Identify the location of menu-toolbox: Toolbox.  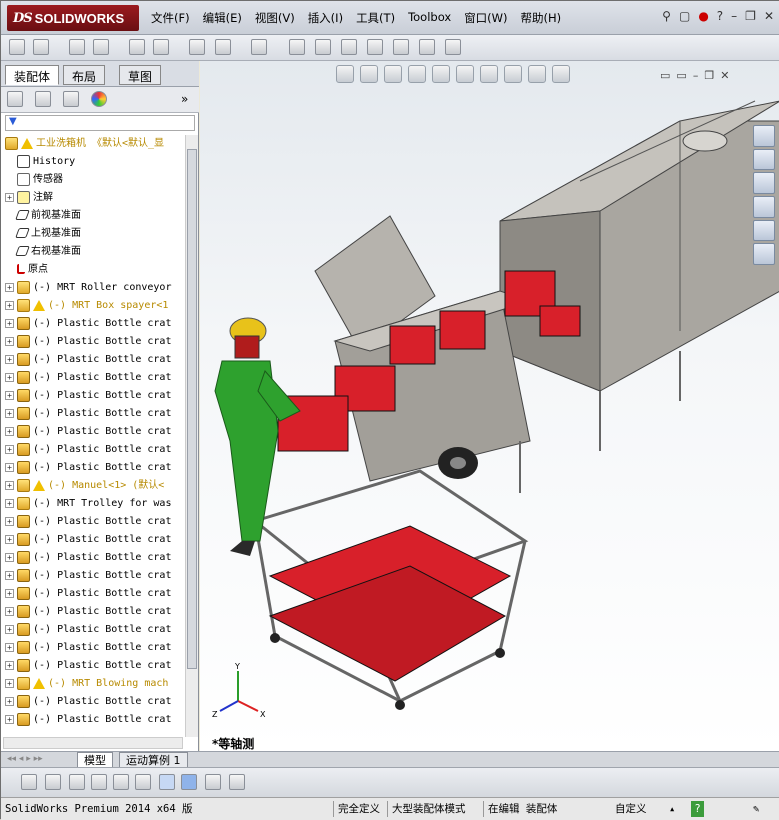
(429, 18).